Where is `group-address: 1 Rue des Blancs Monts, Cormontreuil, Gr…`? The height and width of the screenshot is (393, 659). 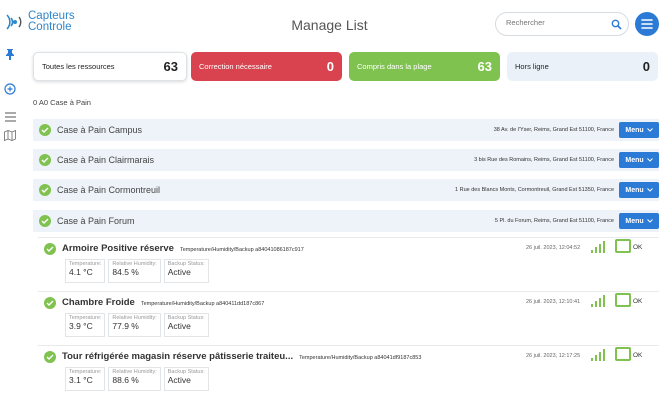
group-address: 1 Rue des Blancs Monts, Cormontreuil, Gr… is located at coordinates (534, 190).